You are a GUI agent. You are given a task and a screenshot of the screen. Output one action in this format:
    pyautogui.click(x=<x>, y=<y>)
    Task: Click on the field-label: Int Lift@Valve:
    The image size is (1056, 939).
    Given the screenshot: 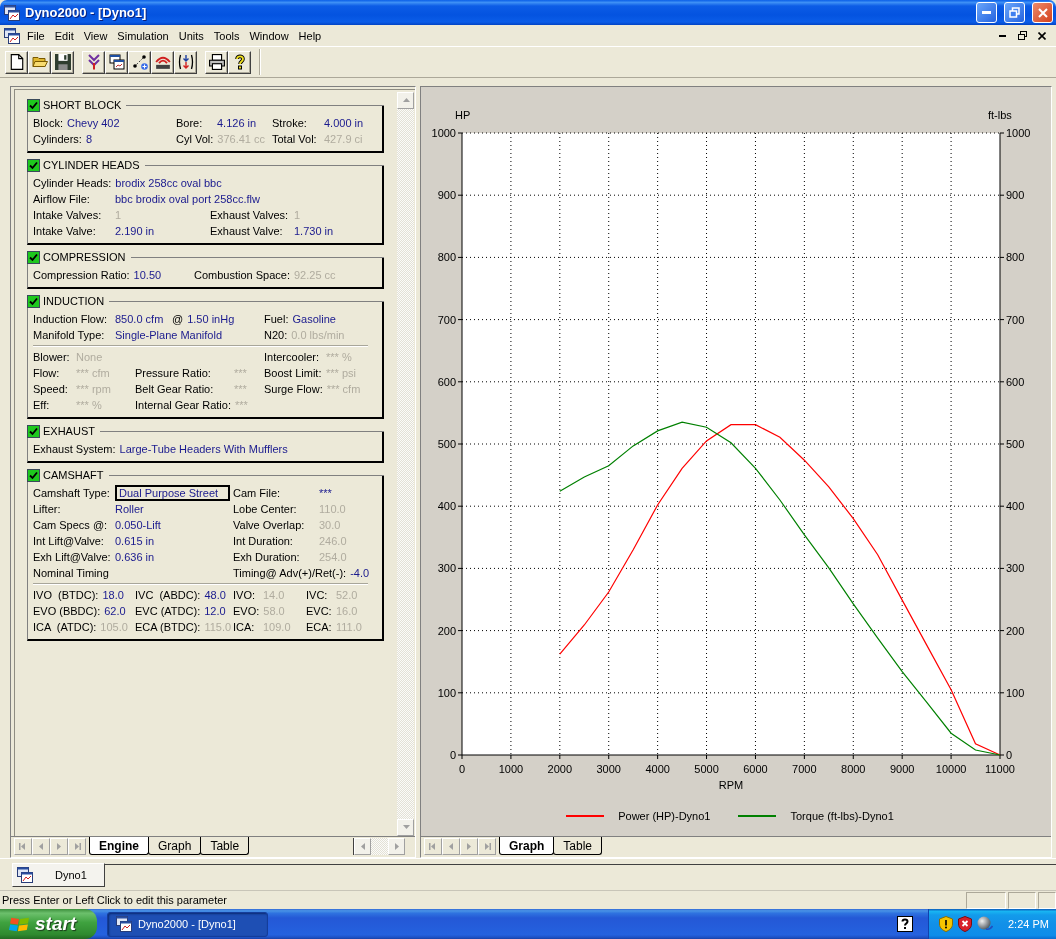 What is the action you would take?
    pyautogui.click(x=69, y=541)
    